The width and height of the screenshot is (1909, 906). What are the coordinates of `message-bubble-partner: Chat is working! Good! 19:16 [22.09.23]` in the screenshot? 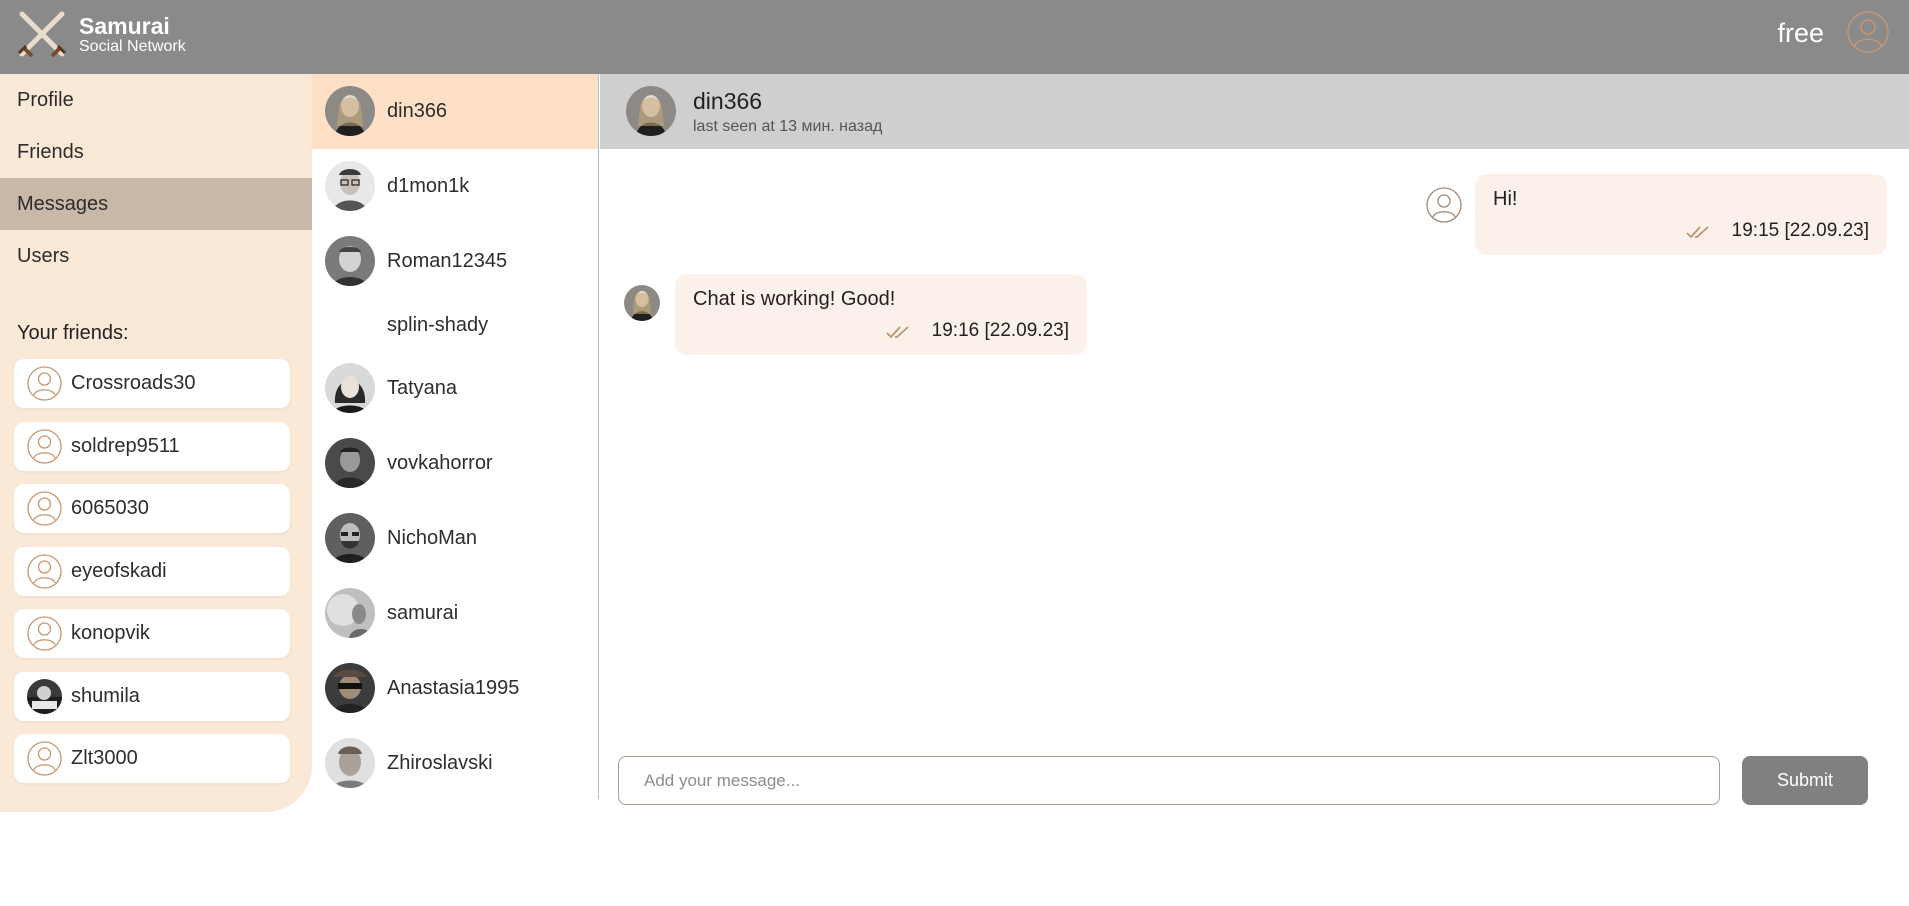 It's located at (881, 314).